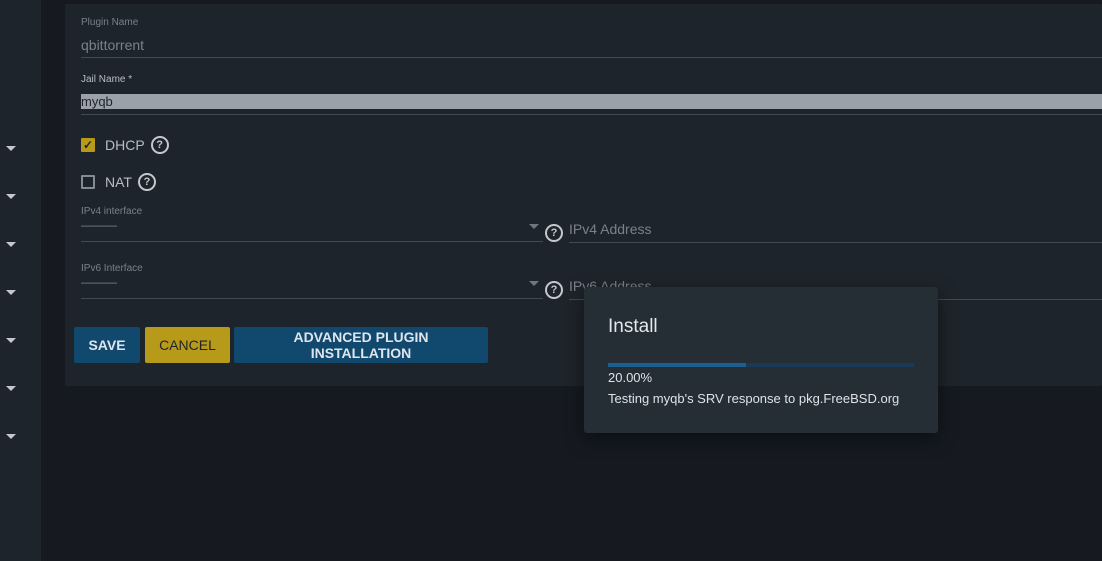 This screenshot has height=561, width=1102. What do you see at coordinates (107, 79) in the screenshot?
I see `jail-name-label: Jail Name *` at bounding box center [107, 79].